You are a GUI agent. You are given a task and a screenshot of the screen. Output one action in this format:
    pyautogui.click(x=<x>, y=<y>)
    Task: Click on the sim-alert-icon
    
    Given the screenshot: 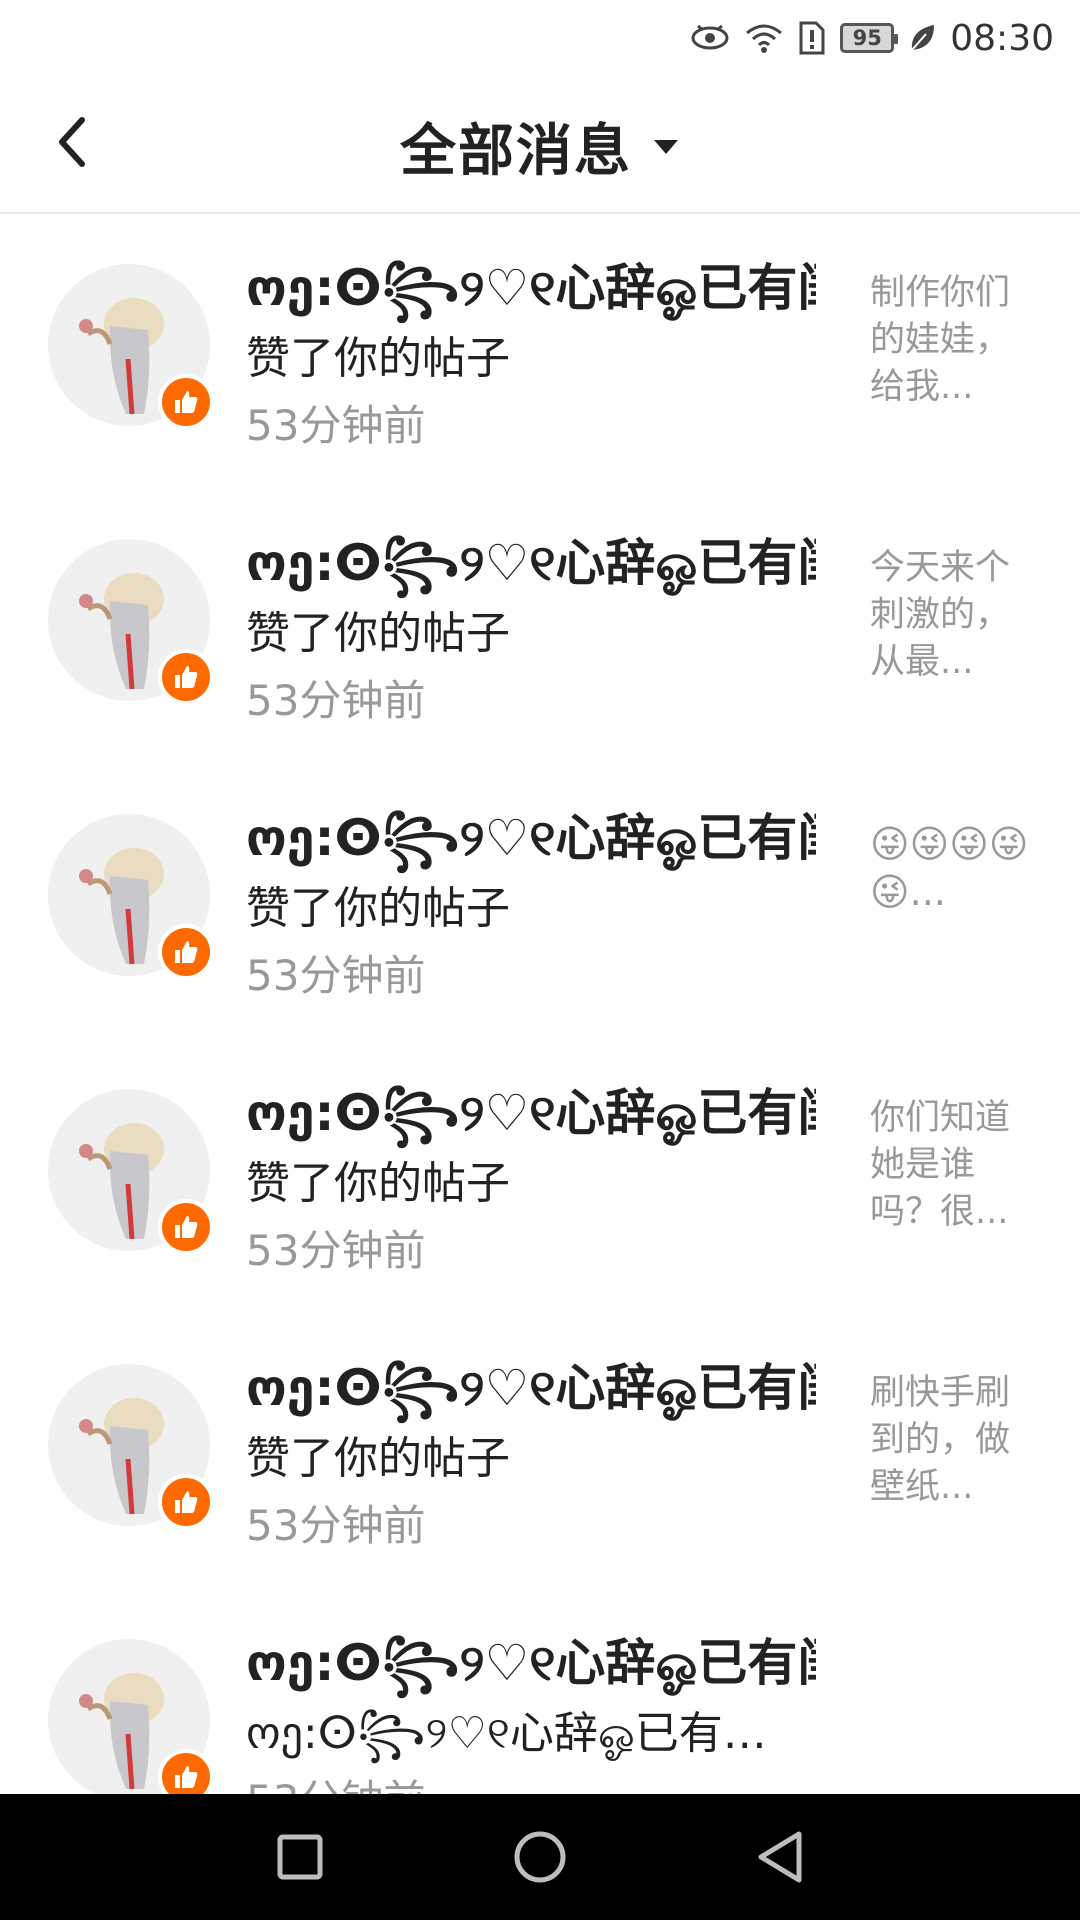 What is the action you would take?
    pyautogui.click(x=812, y=38)
    